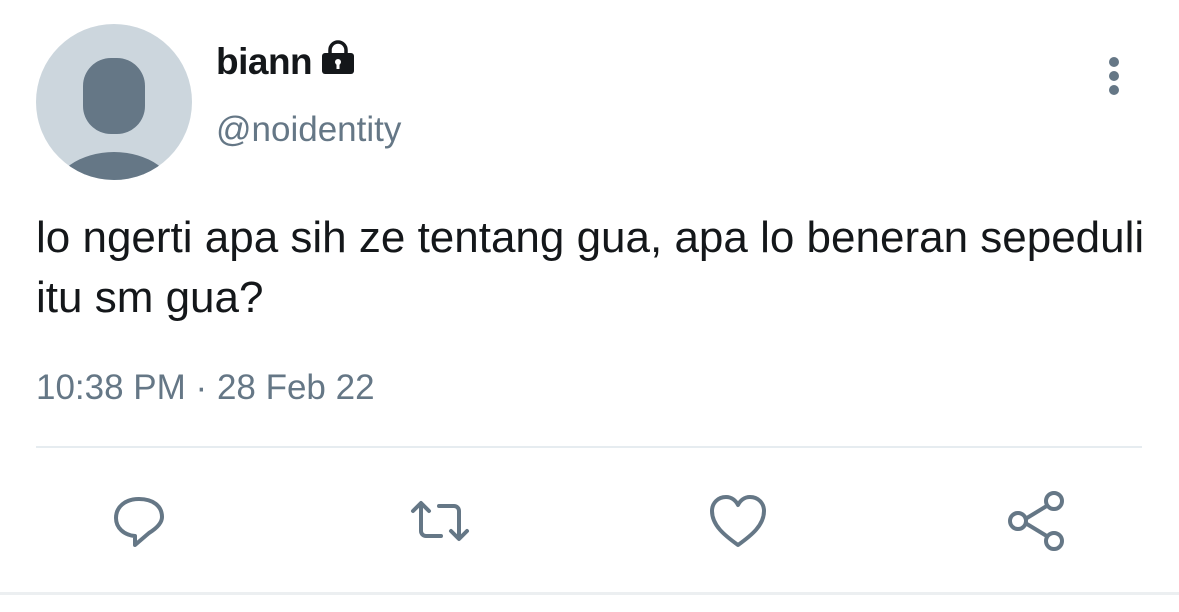 Image resolution: width=1179 pixels, height=612 pixels. Describe the element at coordinates (589, 447) in the screenshot. I see `divider` at that location.